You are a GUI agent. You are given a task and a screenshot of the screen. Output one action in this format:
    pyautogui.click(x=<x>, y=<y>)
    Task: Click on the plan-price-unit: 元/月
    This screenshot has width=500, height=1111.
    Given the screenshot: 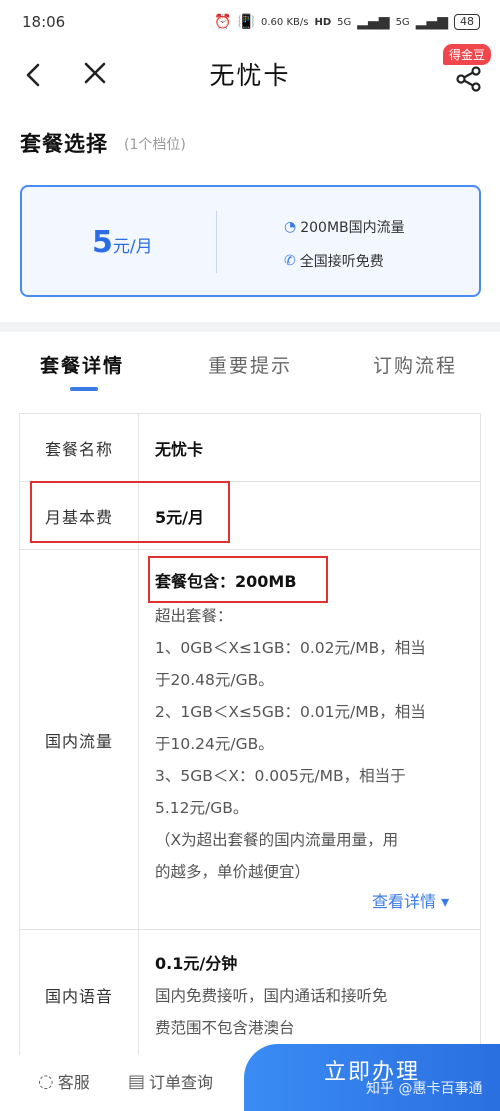 What is the action you would take?
    pyautogui.click(x=132, y=247)
    